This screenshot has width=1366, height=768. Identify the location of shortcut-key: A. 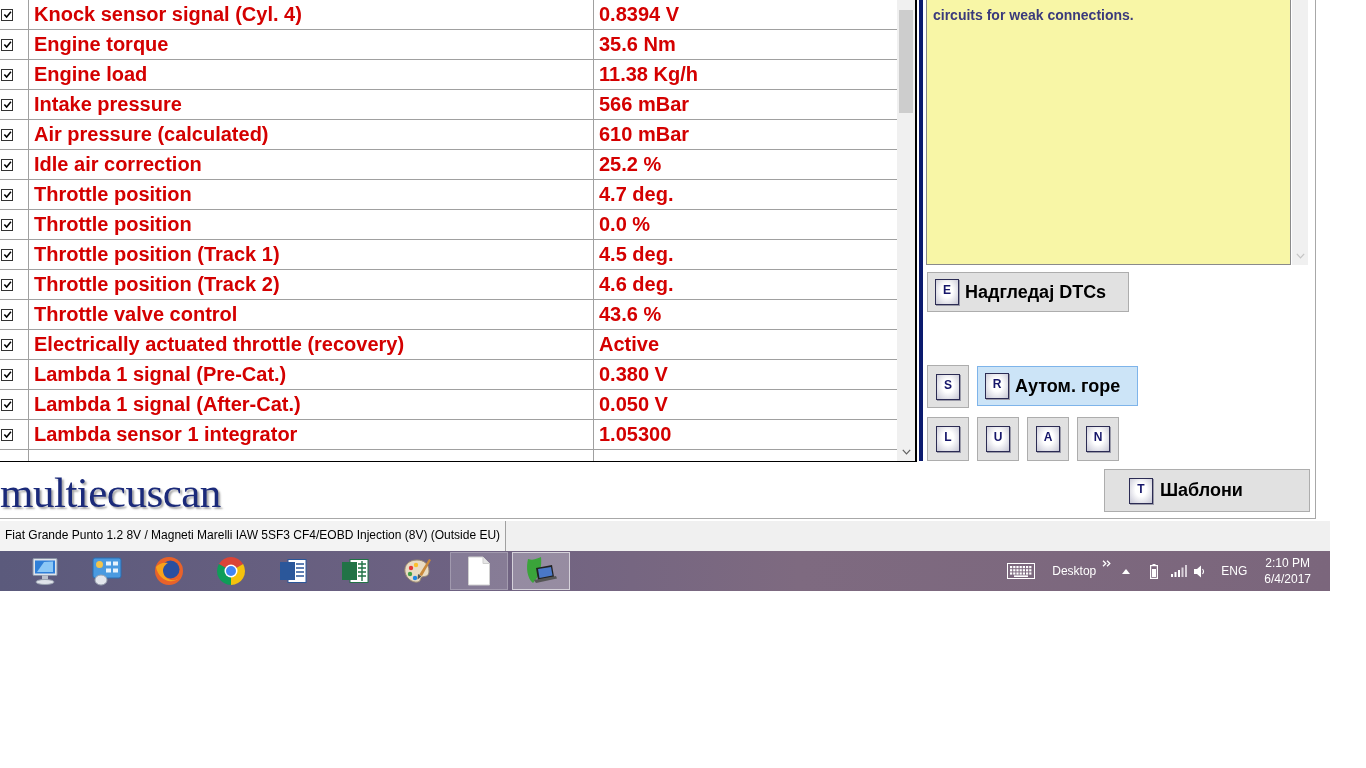
(1048, 439).